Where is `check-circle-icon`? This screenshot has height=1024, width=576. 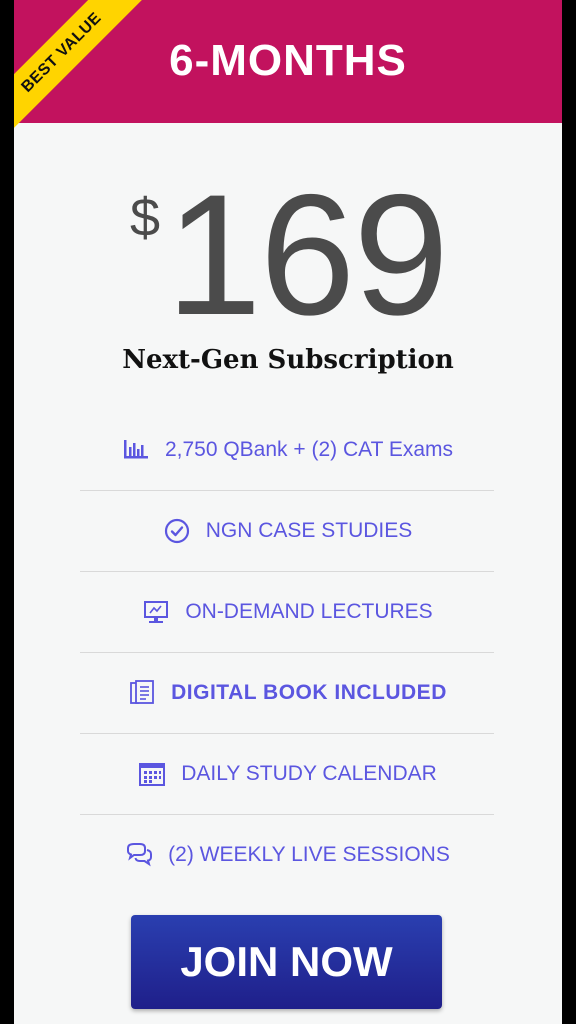
check-circle-icon is located at coordinates (177, 531).